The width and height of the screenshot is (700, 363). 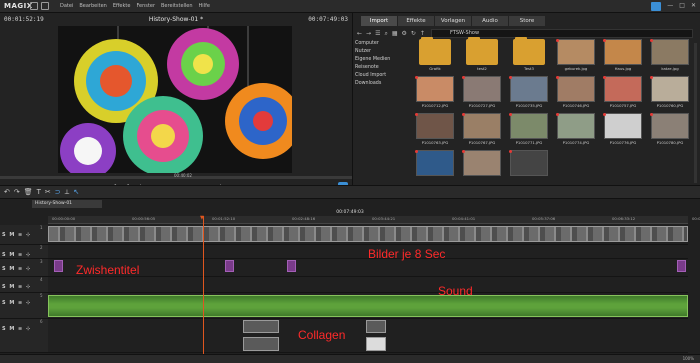 What do you see at coordinates (384, 84) in the screenshot?
I see `tree-item: Downloads` at bounding box center [384, 84].